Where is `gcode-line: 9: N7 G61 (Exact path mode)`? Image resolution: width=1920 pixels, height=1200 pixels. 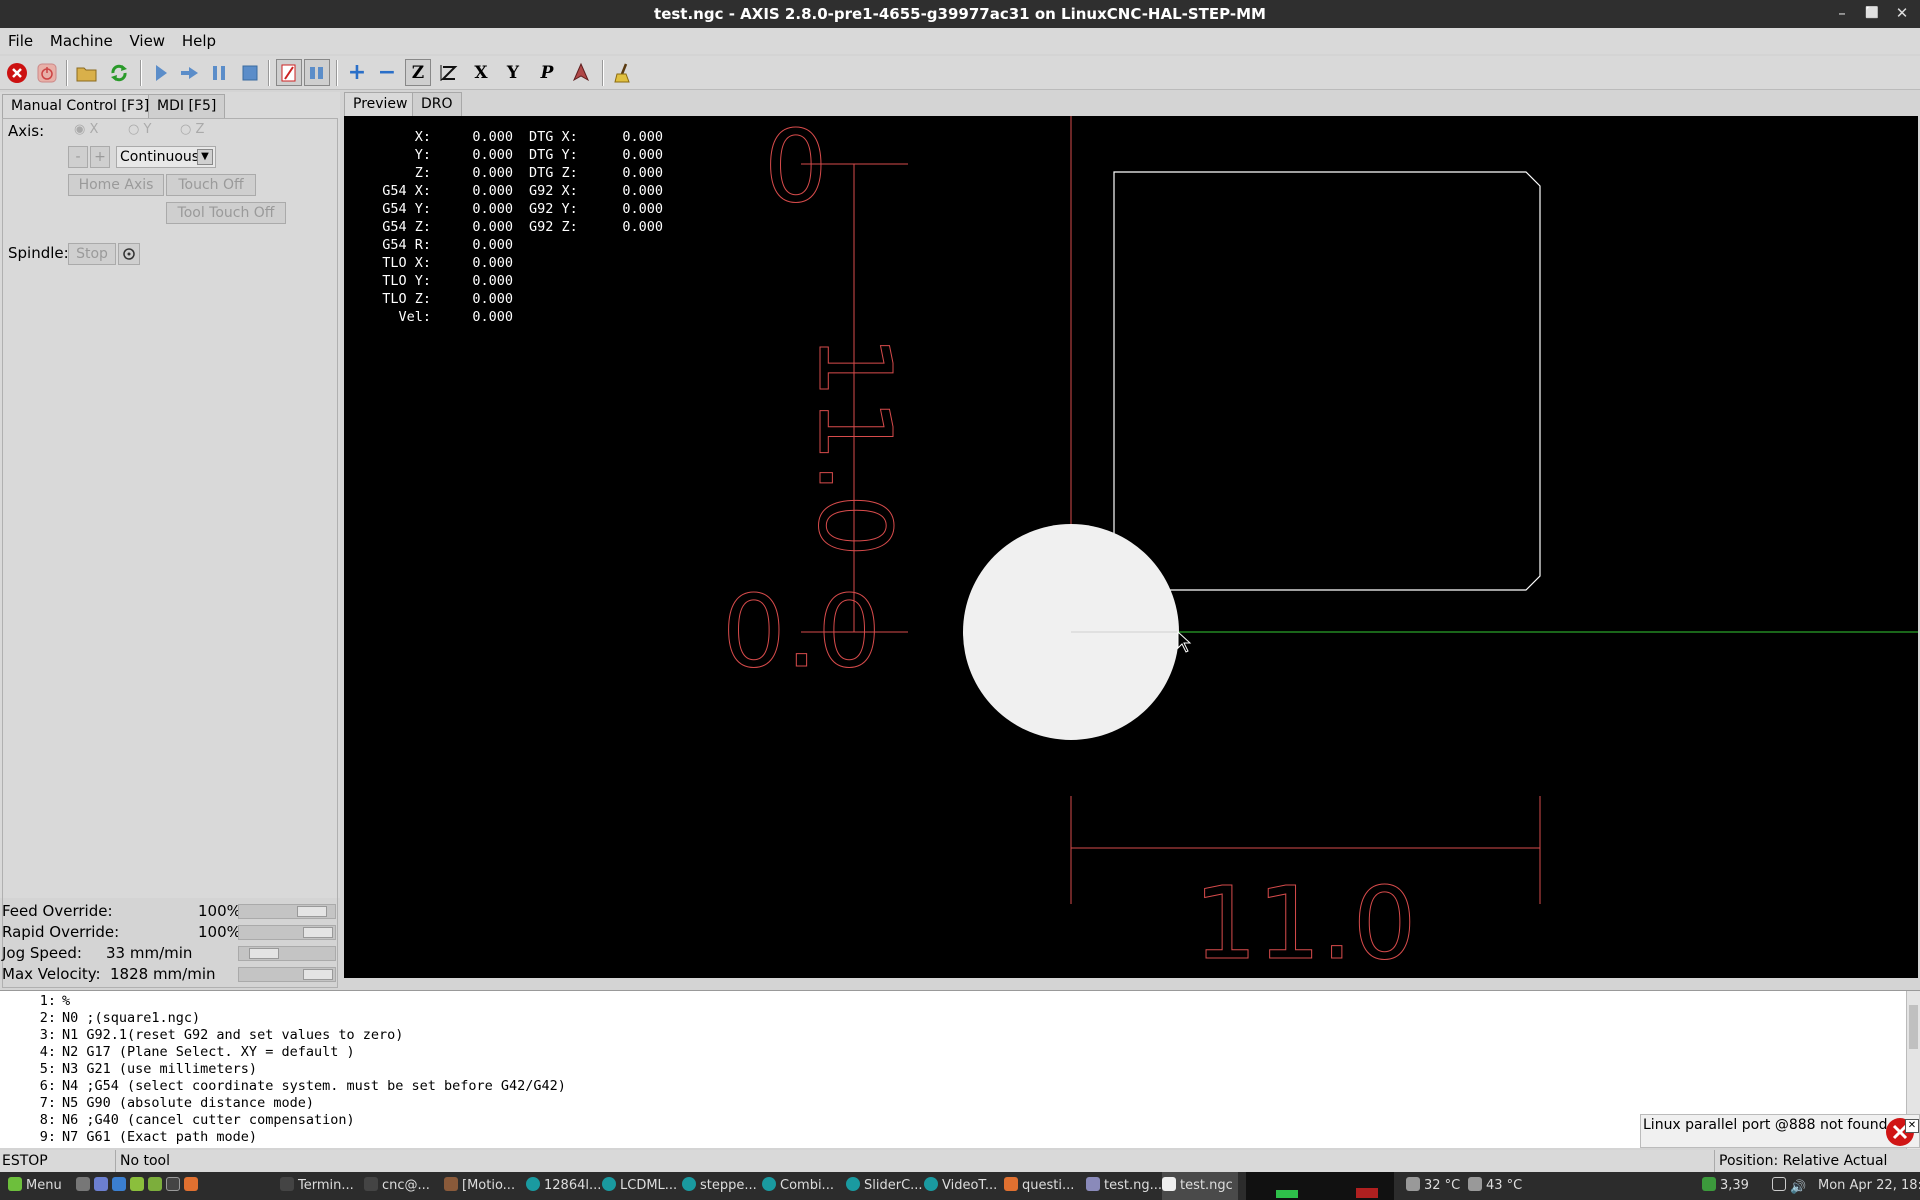 gcode-line: 9: N7 G61 (Exact path mode) is located at coordinates (283, 1137).